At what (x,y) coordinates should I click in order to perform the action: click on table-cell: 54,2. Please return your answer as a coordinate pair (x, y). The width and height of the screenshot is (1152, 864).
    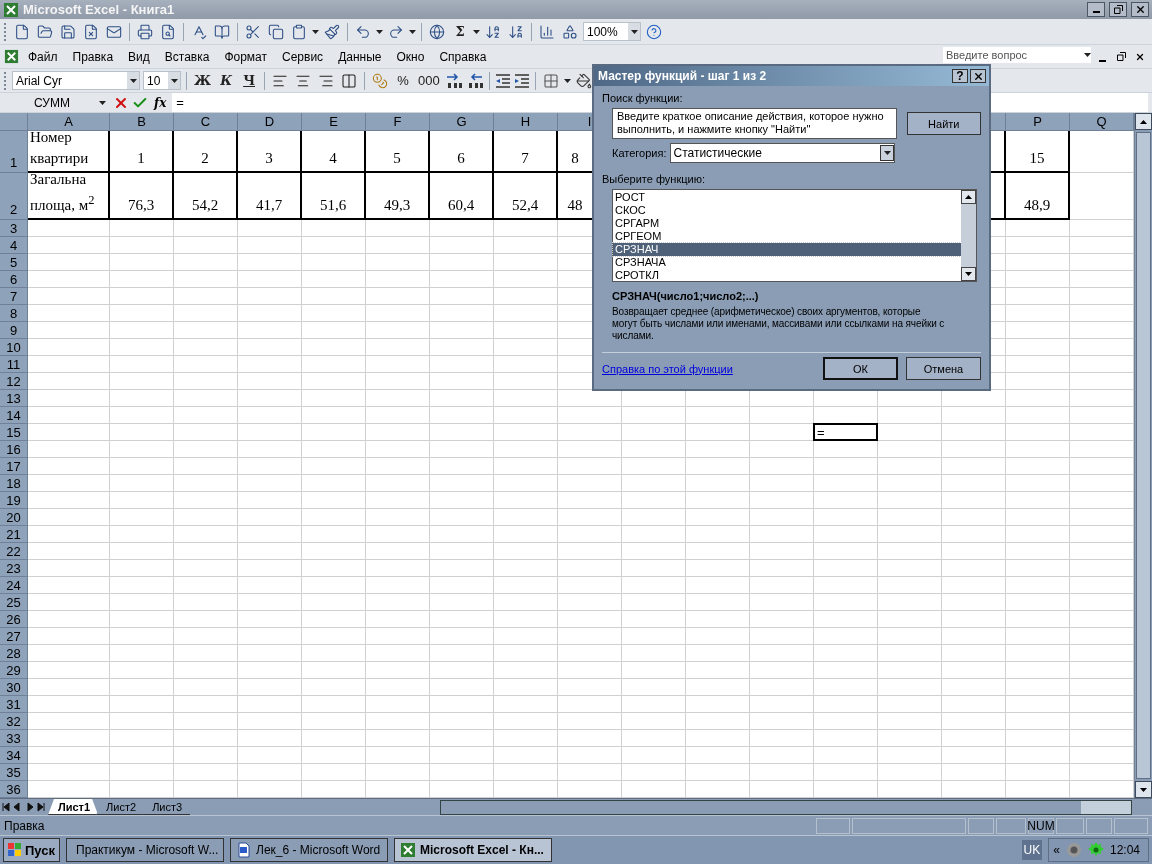
    Looking at the image, I should click on (206, 196).